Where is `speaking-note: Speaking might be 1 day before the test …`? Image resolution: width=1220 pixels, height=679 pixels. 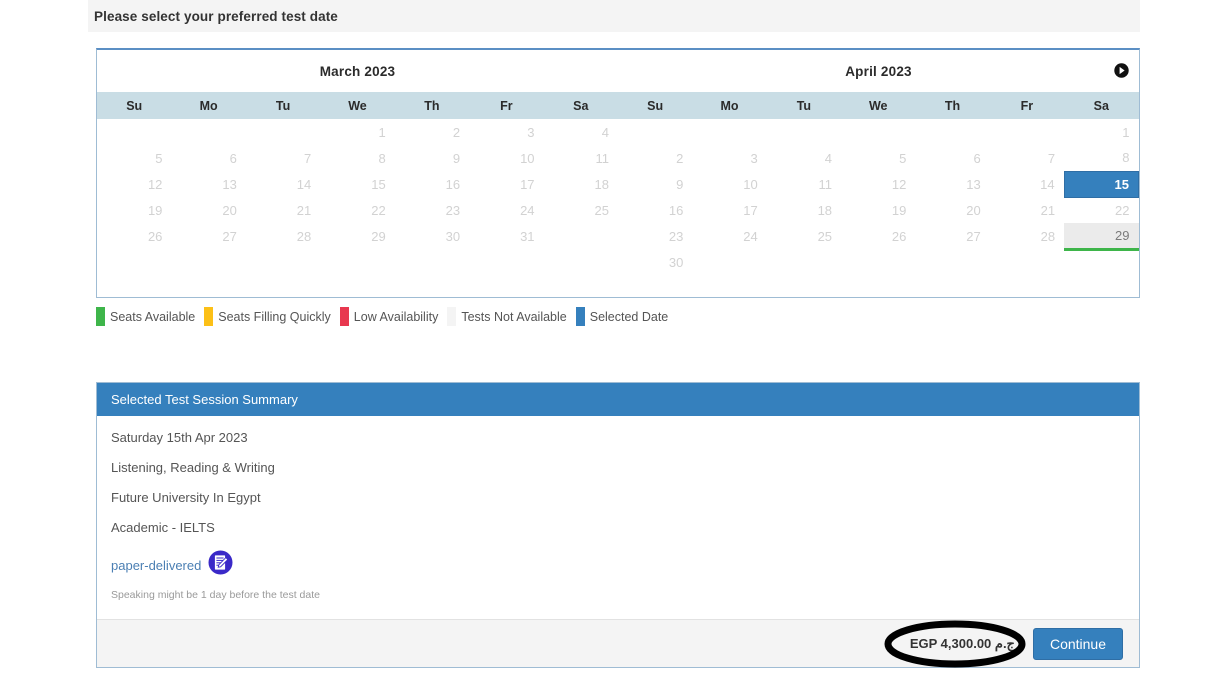
speaking-note: Speaking might be 1 day before the test … is located at coordinates (215, 595).